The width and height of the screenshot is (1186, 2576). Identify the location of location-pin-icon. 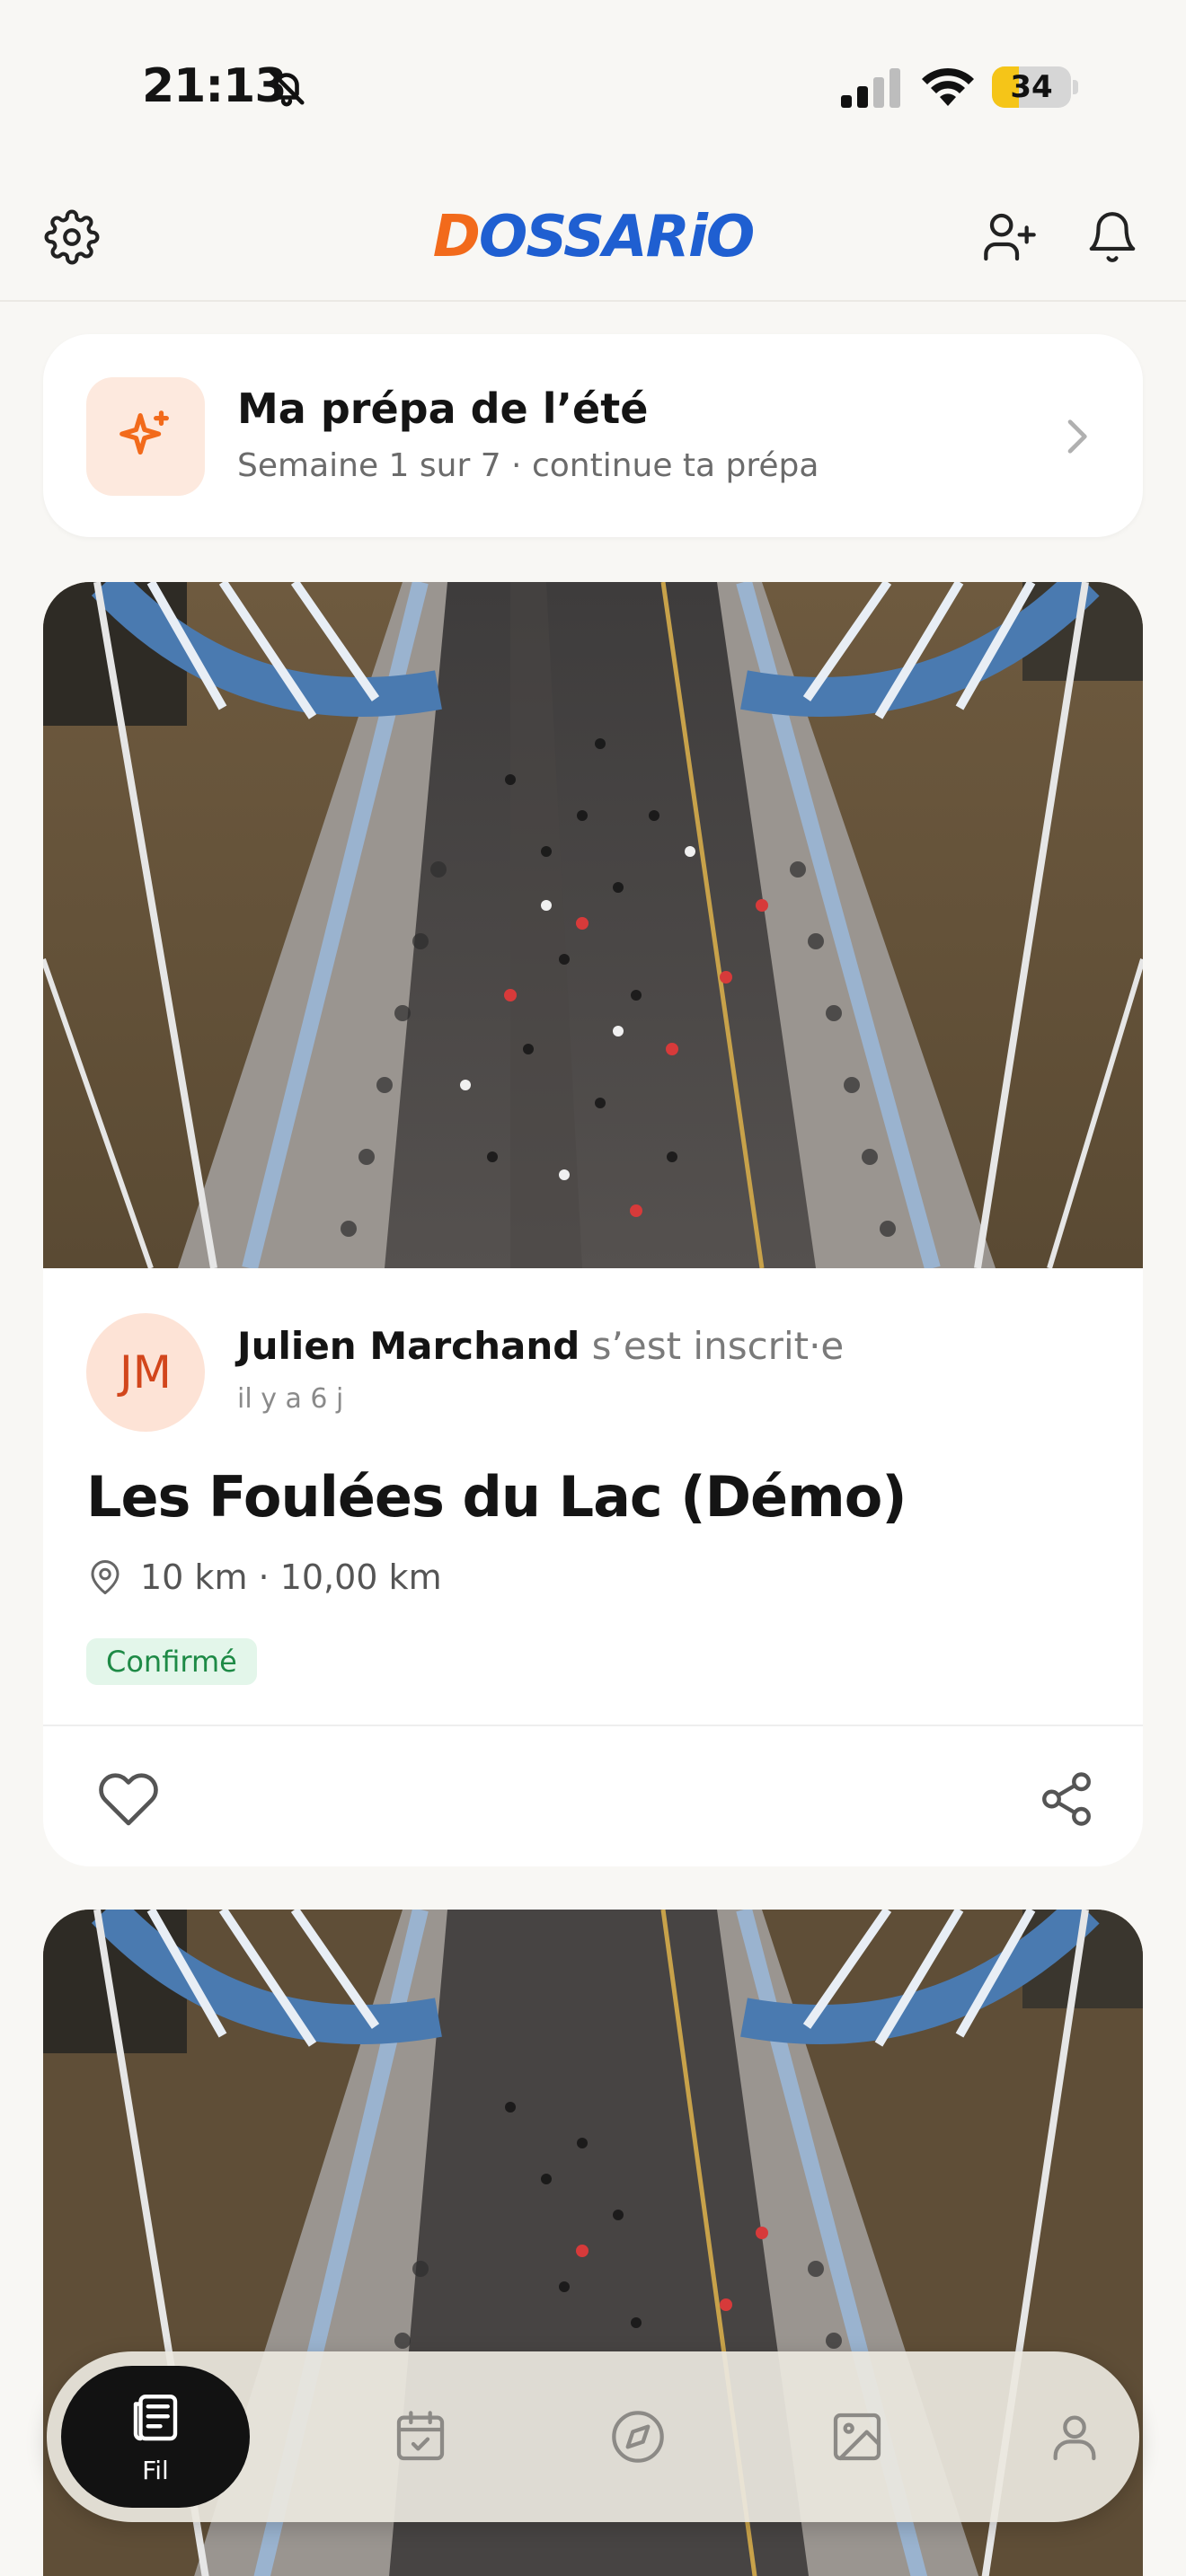
(105, 1577).